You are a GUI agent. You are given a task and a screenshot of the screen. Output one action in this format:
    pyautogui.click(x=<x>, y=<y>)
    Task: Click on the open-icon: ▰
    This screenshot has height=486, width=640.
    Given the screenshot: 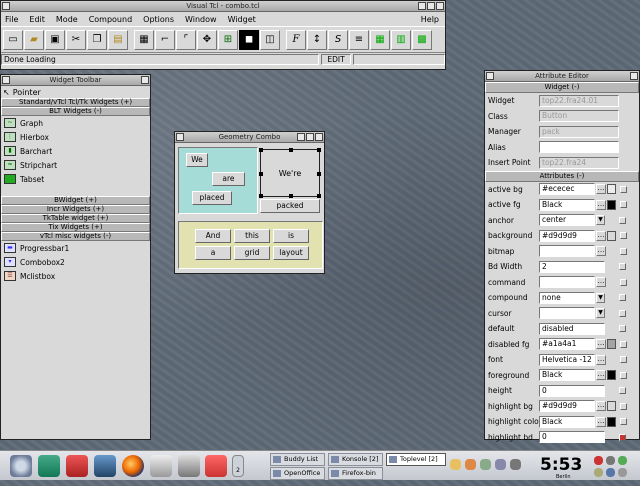 What is the action you would take?
    pyautogui.click(x=34, y=39)
    